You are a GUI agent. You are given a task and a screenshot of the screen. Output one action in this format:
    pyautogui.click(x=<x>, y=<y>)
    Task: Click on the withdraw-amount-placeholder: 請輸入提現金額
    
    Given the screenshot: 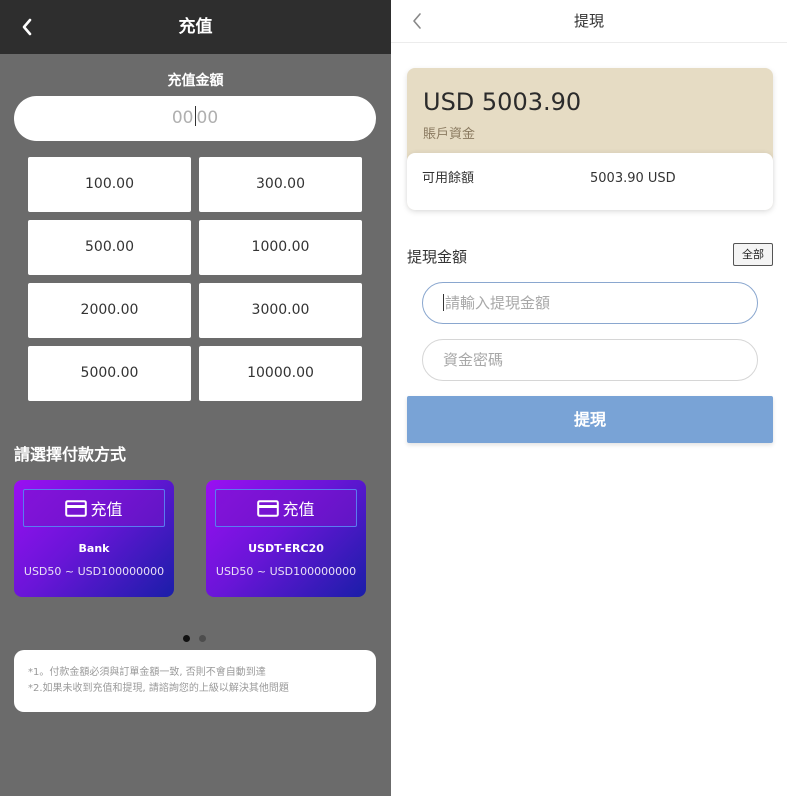 What is the action you would take?
    pyautogui.click(x=498, y=303)
    